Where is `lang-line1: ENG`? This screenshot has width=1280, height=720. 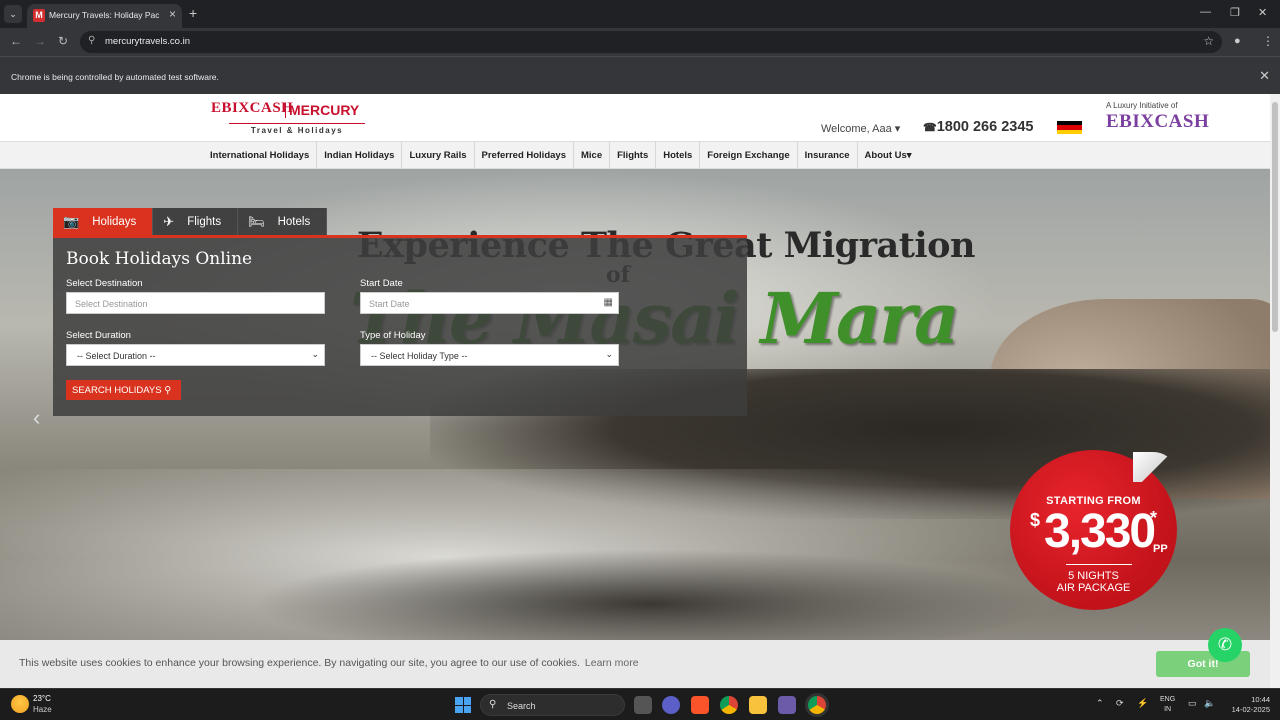
lang-line1: ENG is located at coordinates (1168, 699).